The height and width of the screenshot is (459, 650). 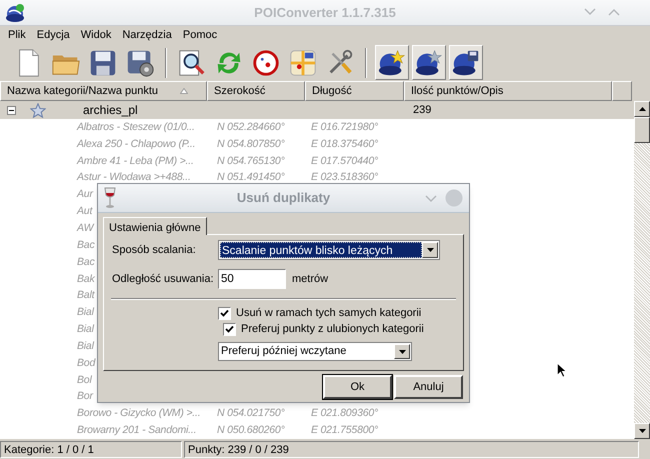 I want to click on window-title: POIConverter 1.1.7.315, so click(x=325, y=13).